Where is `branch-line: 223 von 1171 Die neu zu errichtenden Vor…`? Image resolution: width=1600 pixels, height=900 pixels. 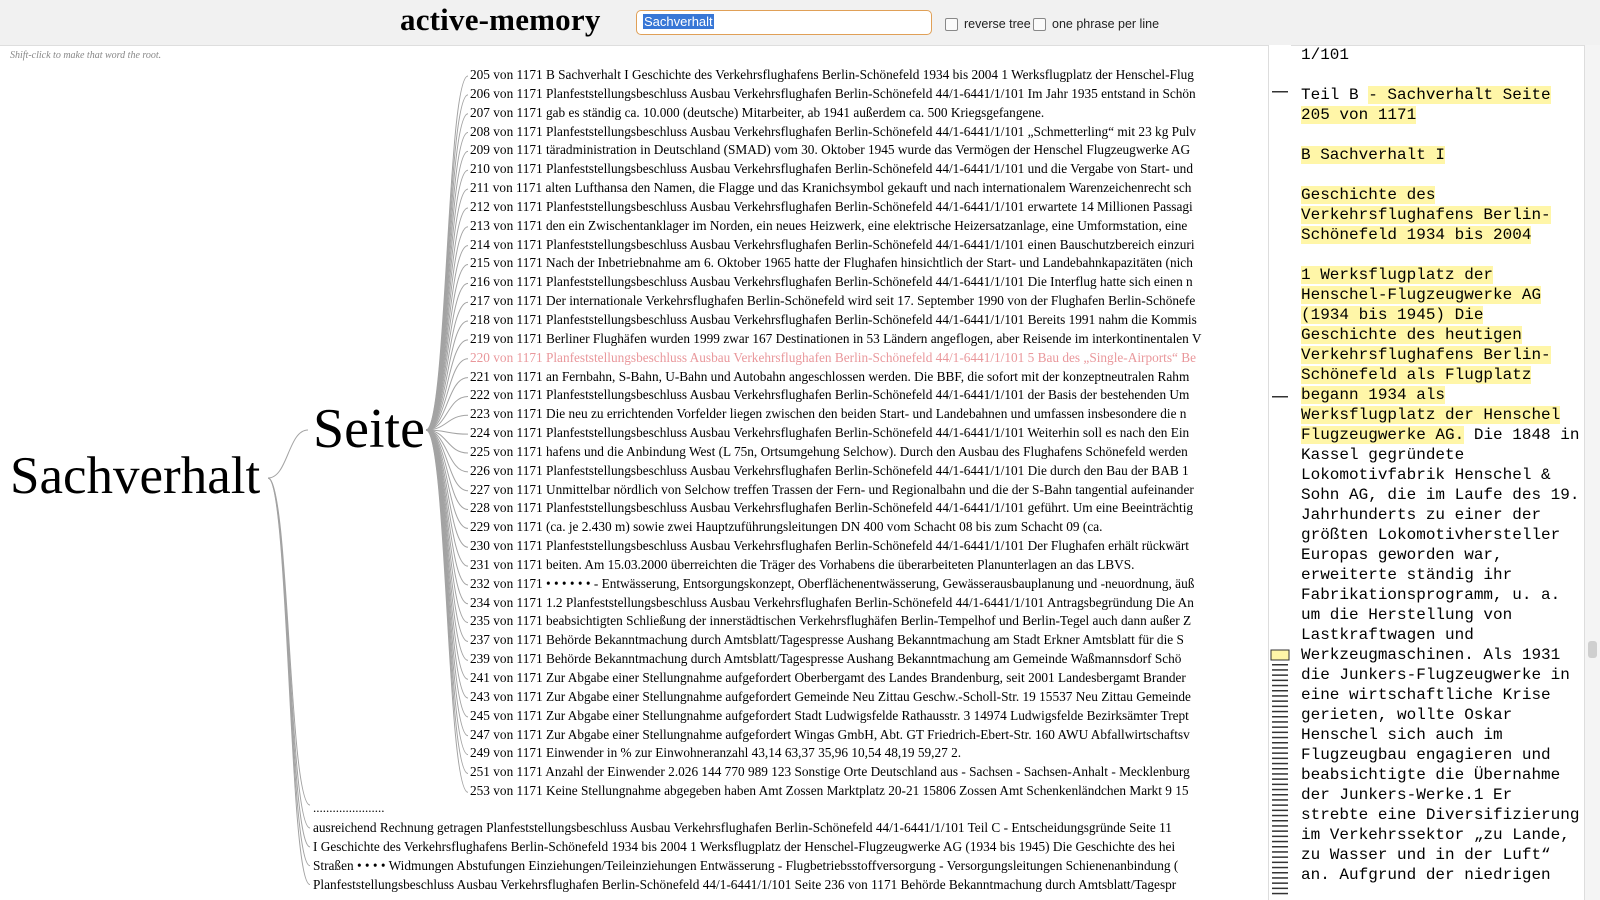 branch-line: 223 von 1171 Die neu zu errichtenden Vor… is located at coordinates (866, 414).